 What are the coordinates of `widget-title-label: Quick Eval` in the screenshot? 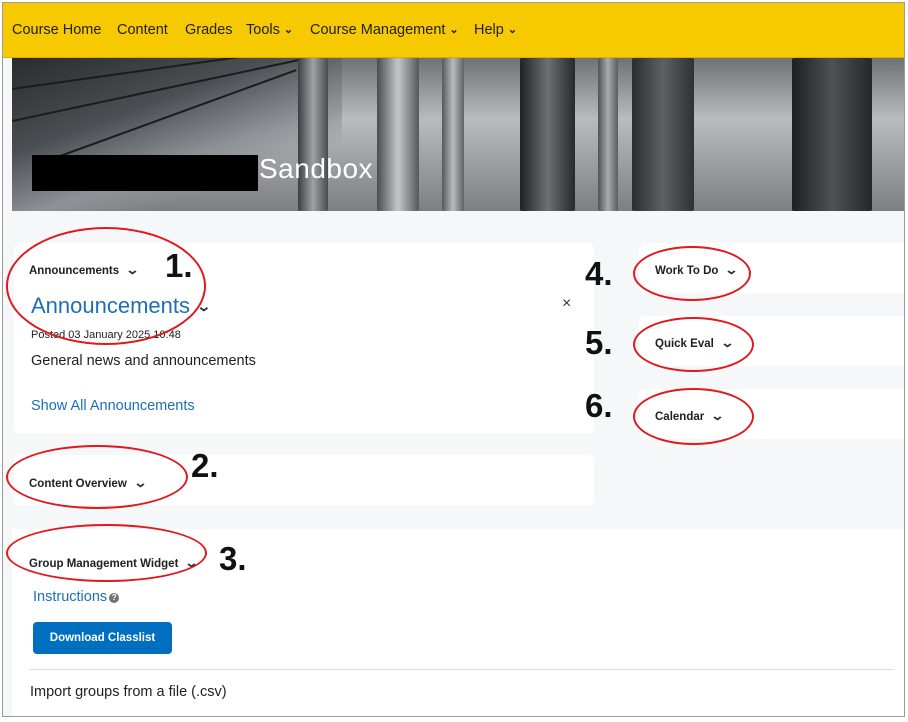 It's located at (684, 344).